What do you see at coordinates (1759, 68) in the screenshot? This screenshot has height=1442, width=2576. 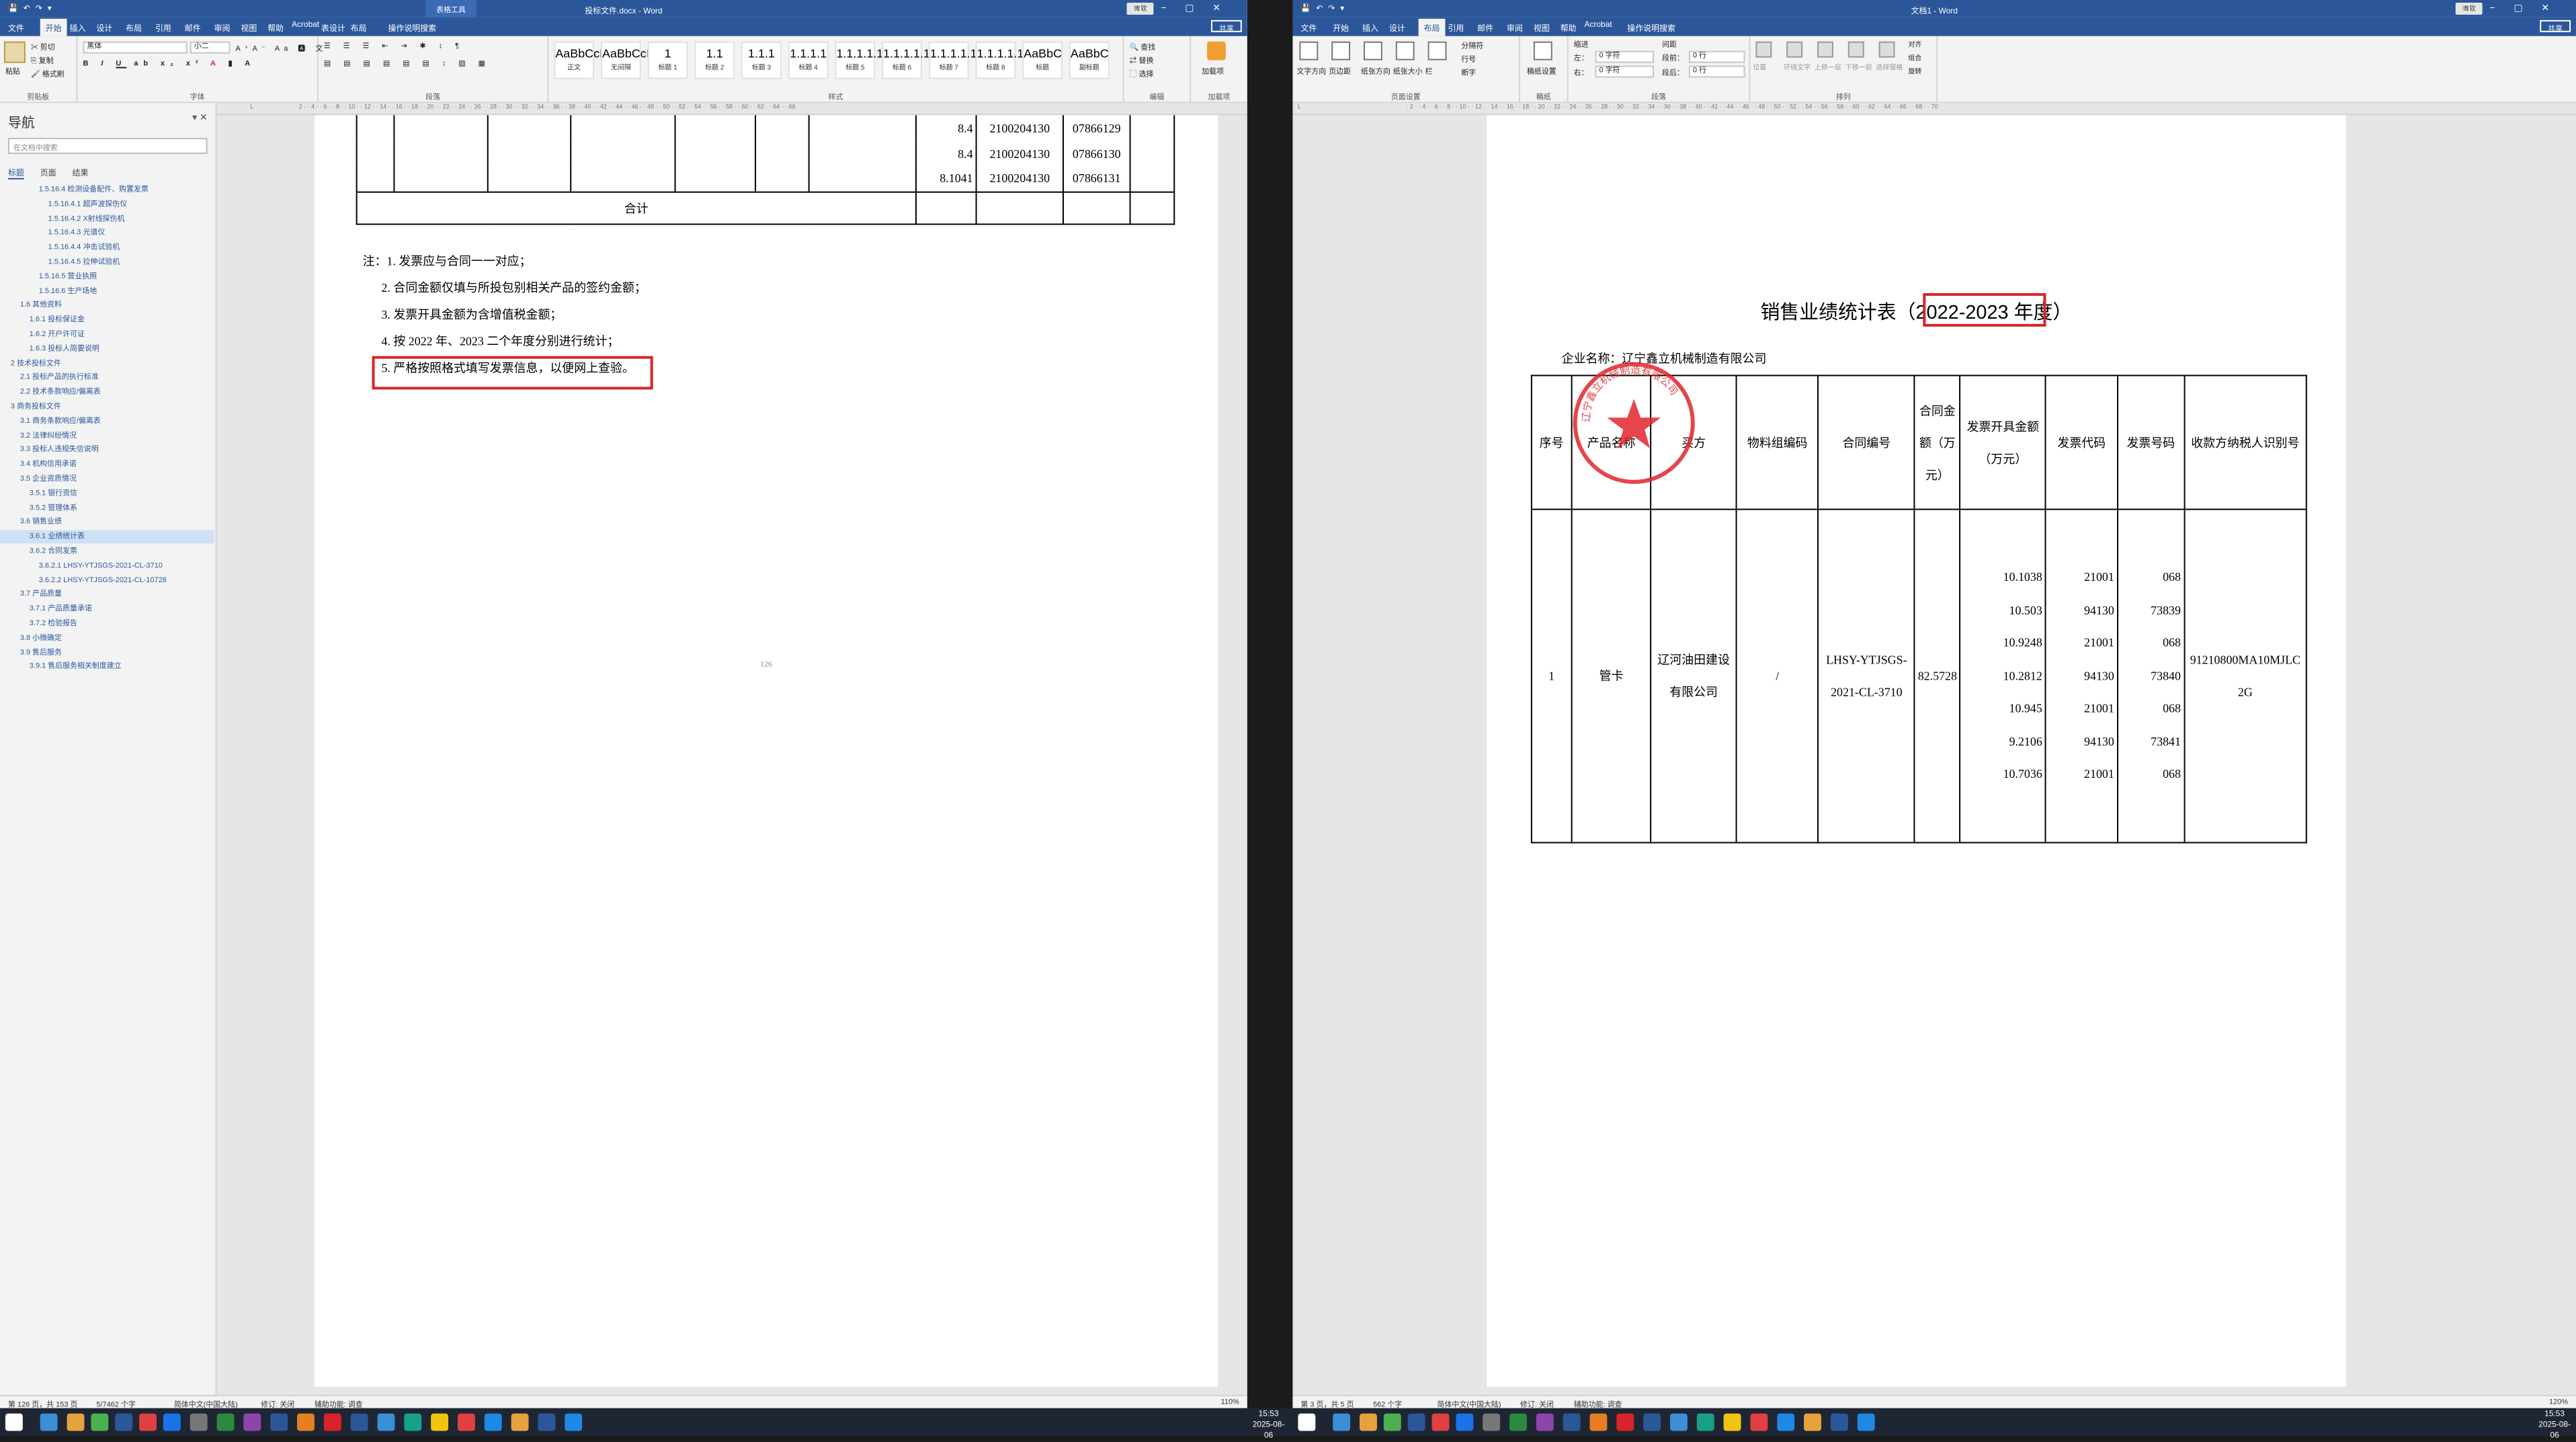 I see `arrange-item: 位置` at bounding box center [1759, 68].